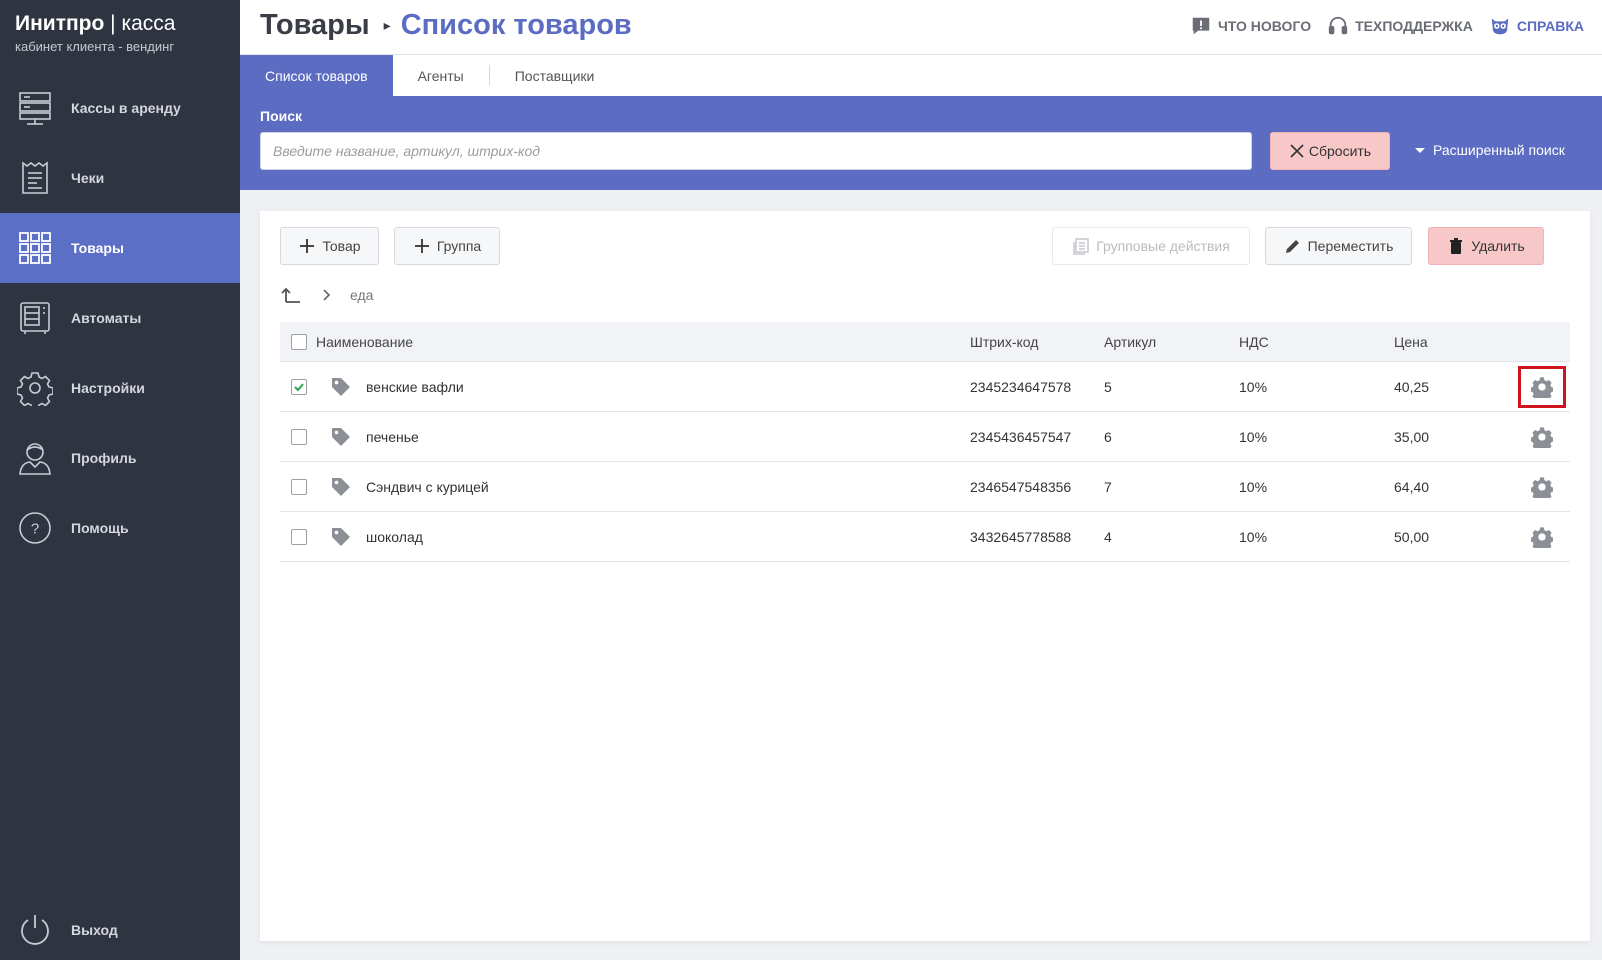 The height and width of the screenshot is (960, 1602). Describe the element at coordinates (1412, 486) in the screenshot. I see `product-price: 64,40` at that location.